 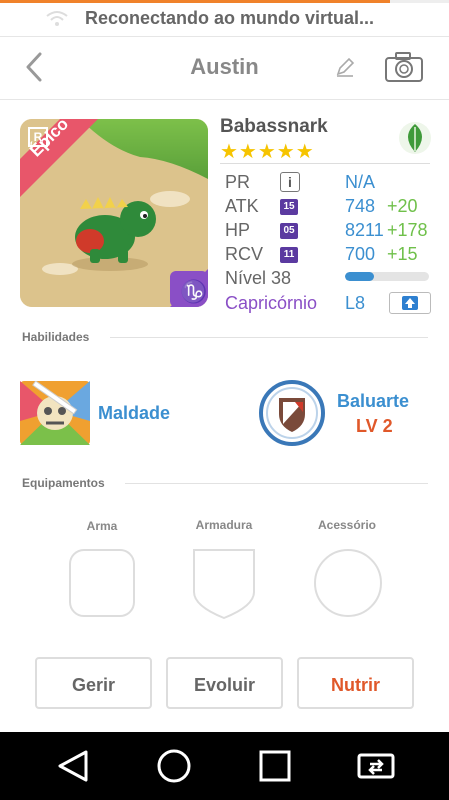 What do you see at coordinates (114, 213) in the screenshot?
I see `monster-portrait: ♑ R Épico` at bounding box center [114, 213].